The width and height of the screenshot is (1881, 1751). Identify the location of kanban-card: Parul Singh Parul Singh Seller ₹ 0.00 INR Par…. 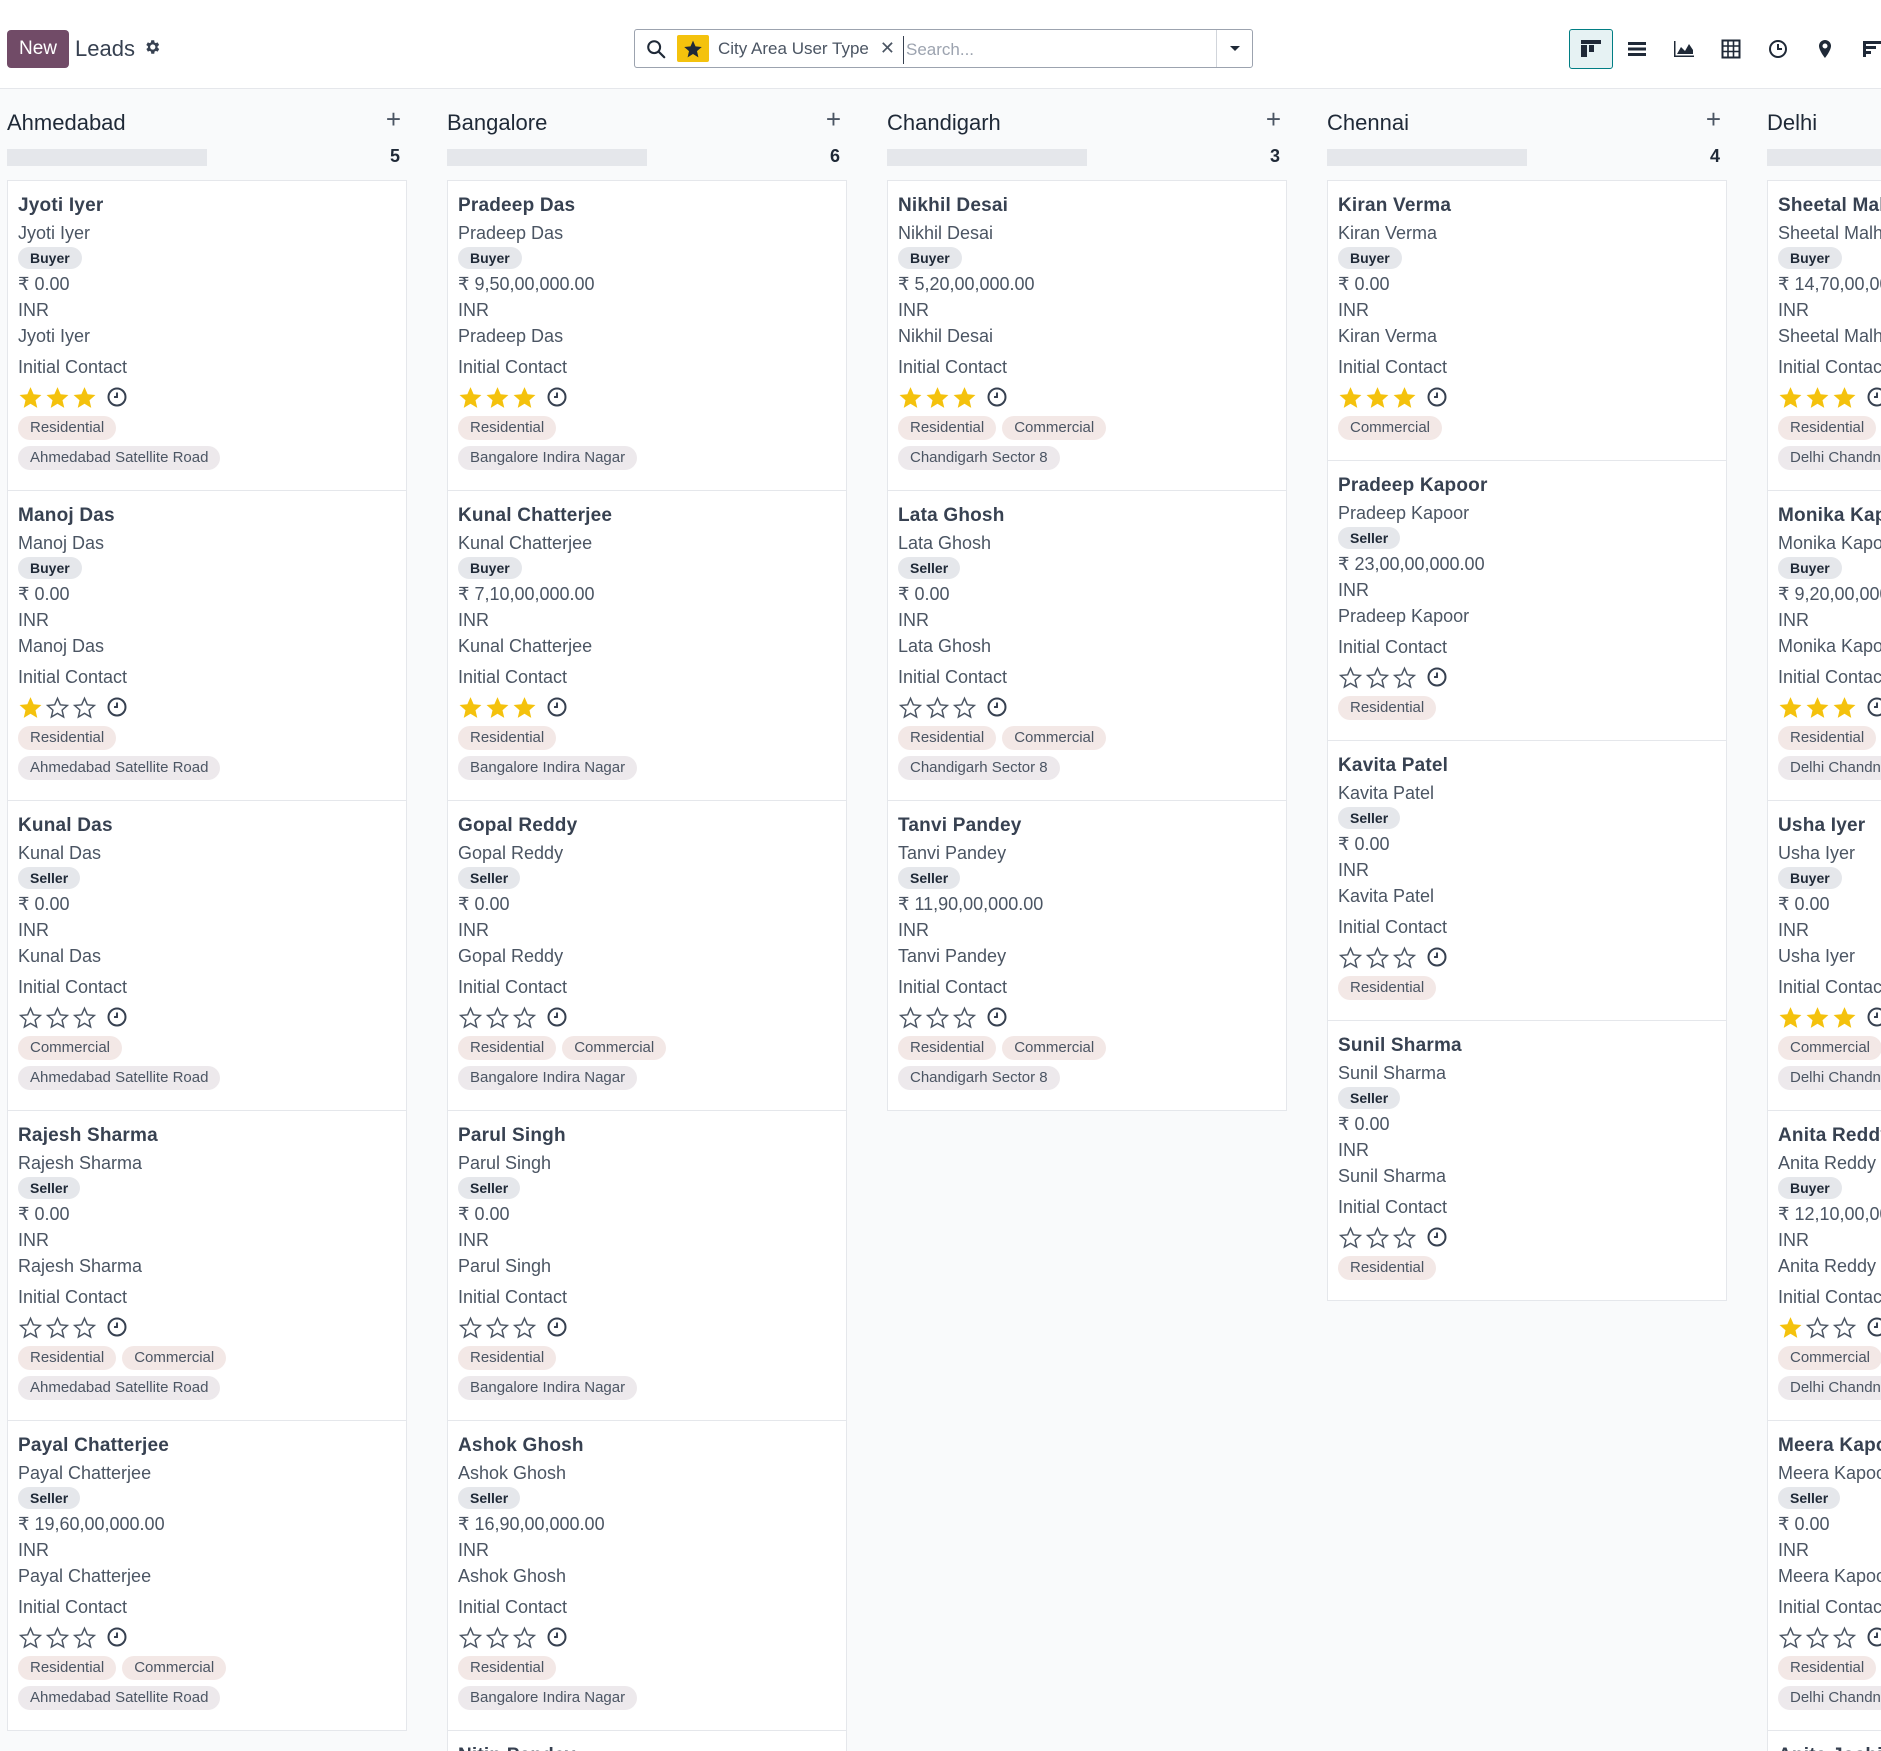
(647, 1266).